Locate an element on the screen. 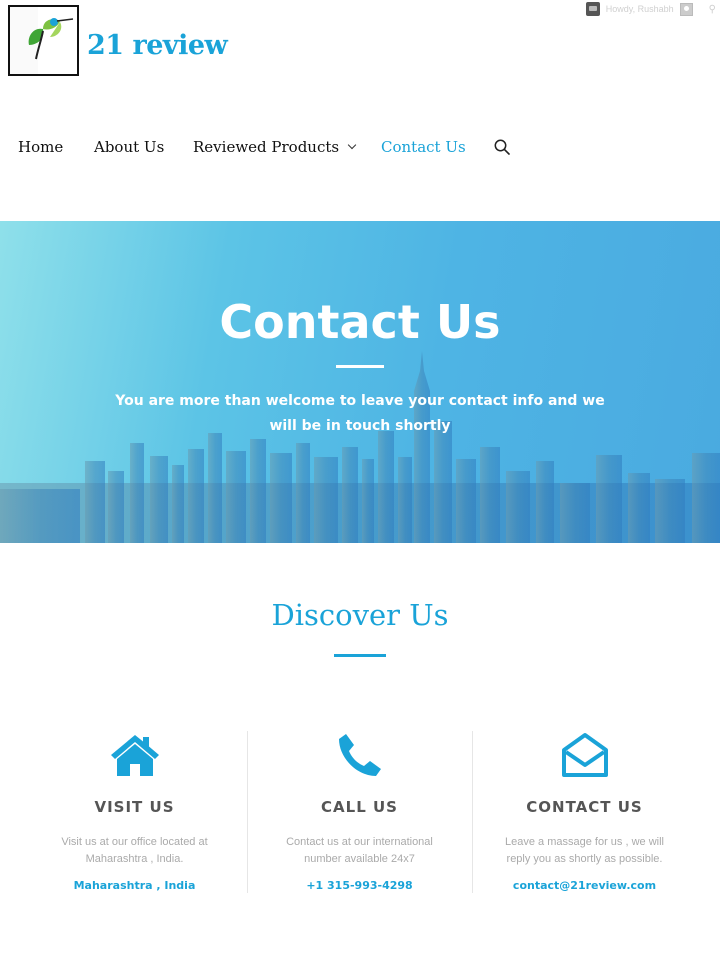 The image size is (720, 959). envelope-open-icon is located at coordinates (584, 755).